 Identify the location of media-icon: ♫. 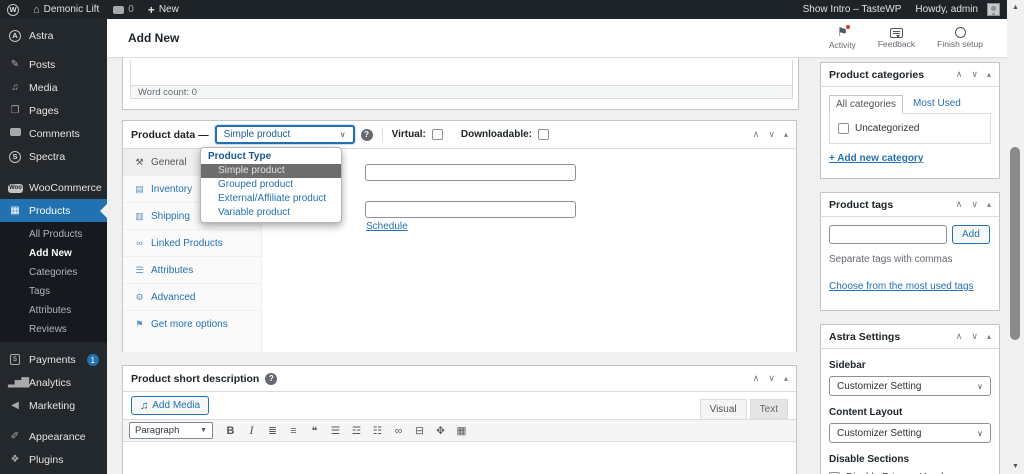
(144, 405).